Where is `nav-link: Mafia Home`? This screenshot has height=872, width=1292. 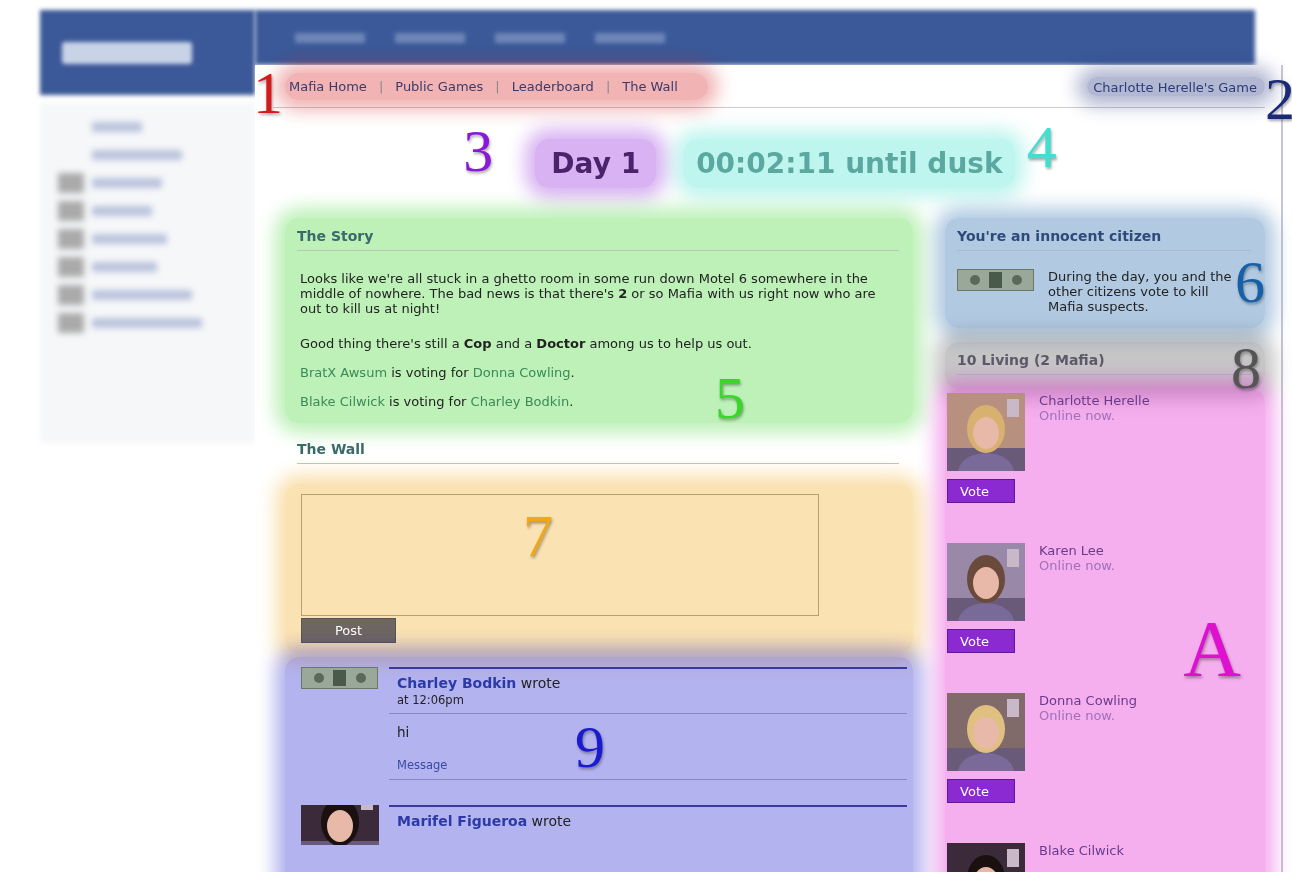
nav-link: Mafia Home is located at coordinates (328, 86).